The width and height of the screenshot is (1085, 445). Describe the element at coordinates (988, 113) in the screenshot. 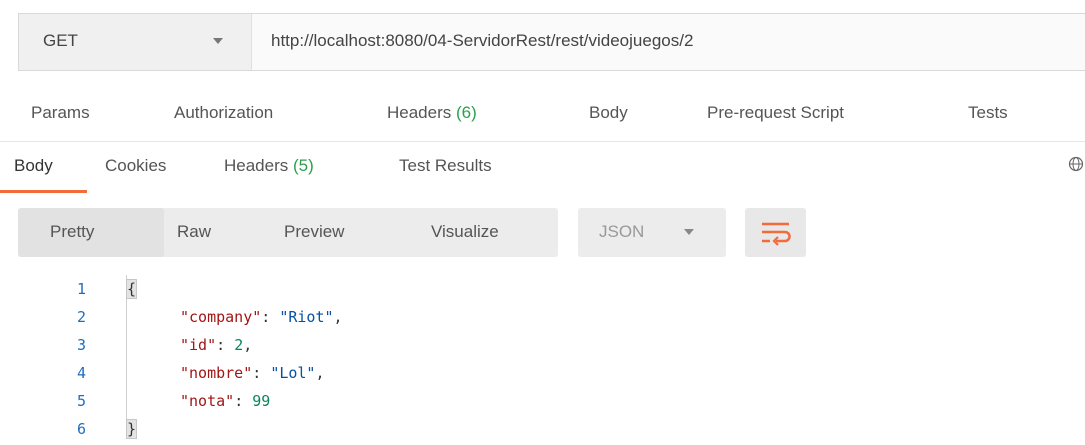

I see `tab-tests: Tests` at that location.